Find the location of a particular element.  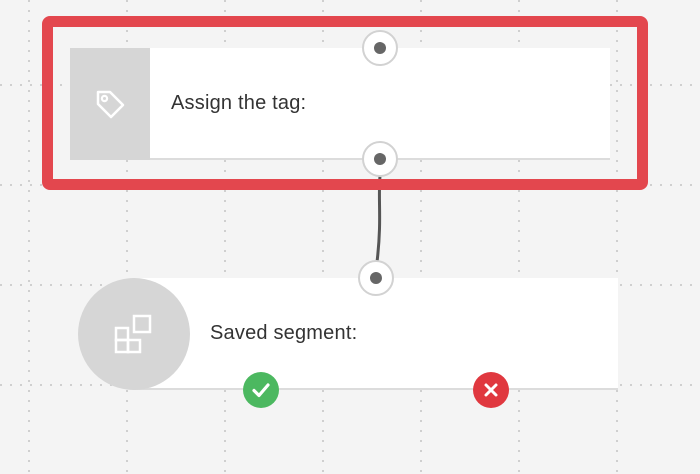

saved-segment-label: Saved segment: is located at coordinates (284, 333).